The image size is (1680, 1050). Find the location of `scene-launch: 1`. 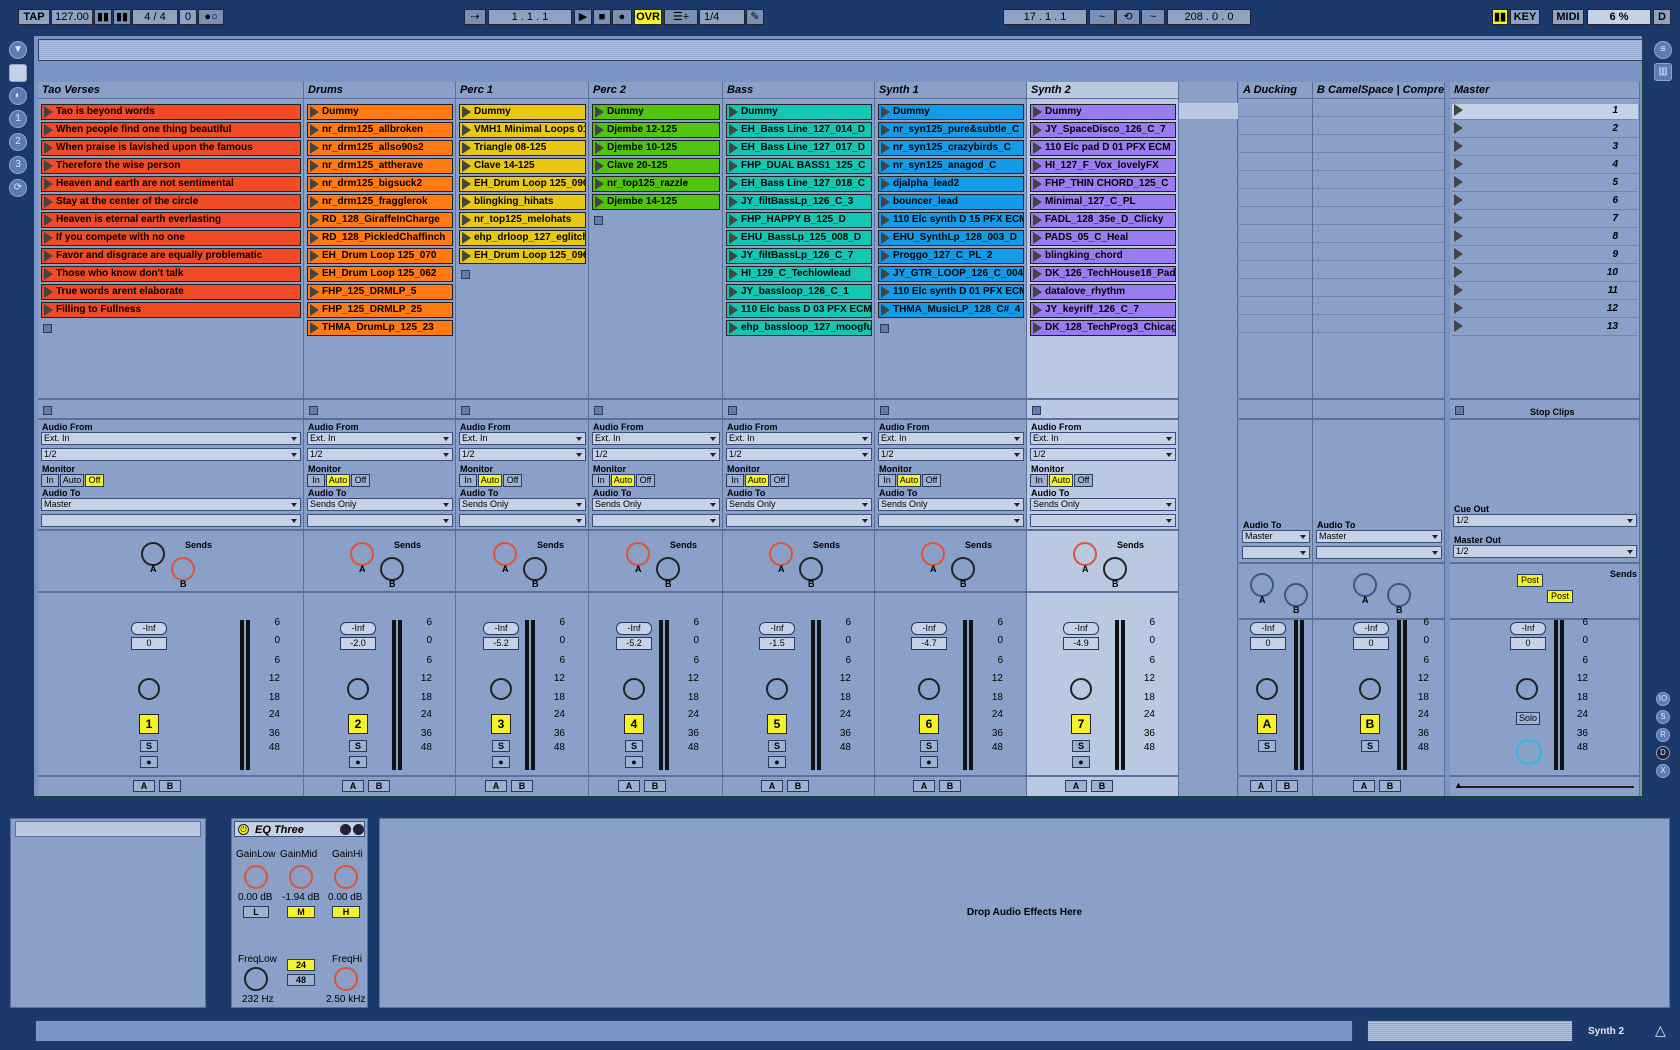

scene-launch: 1 is located at coordinates (1545, 112).